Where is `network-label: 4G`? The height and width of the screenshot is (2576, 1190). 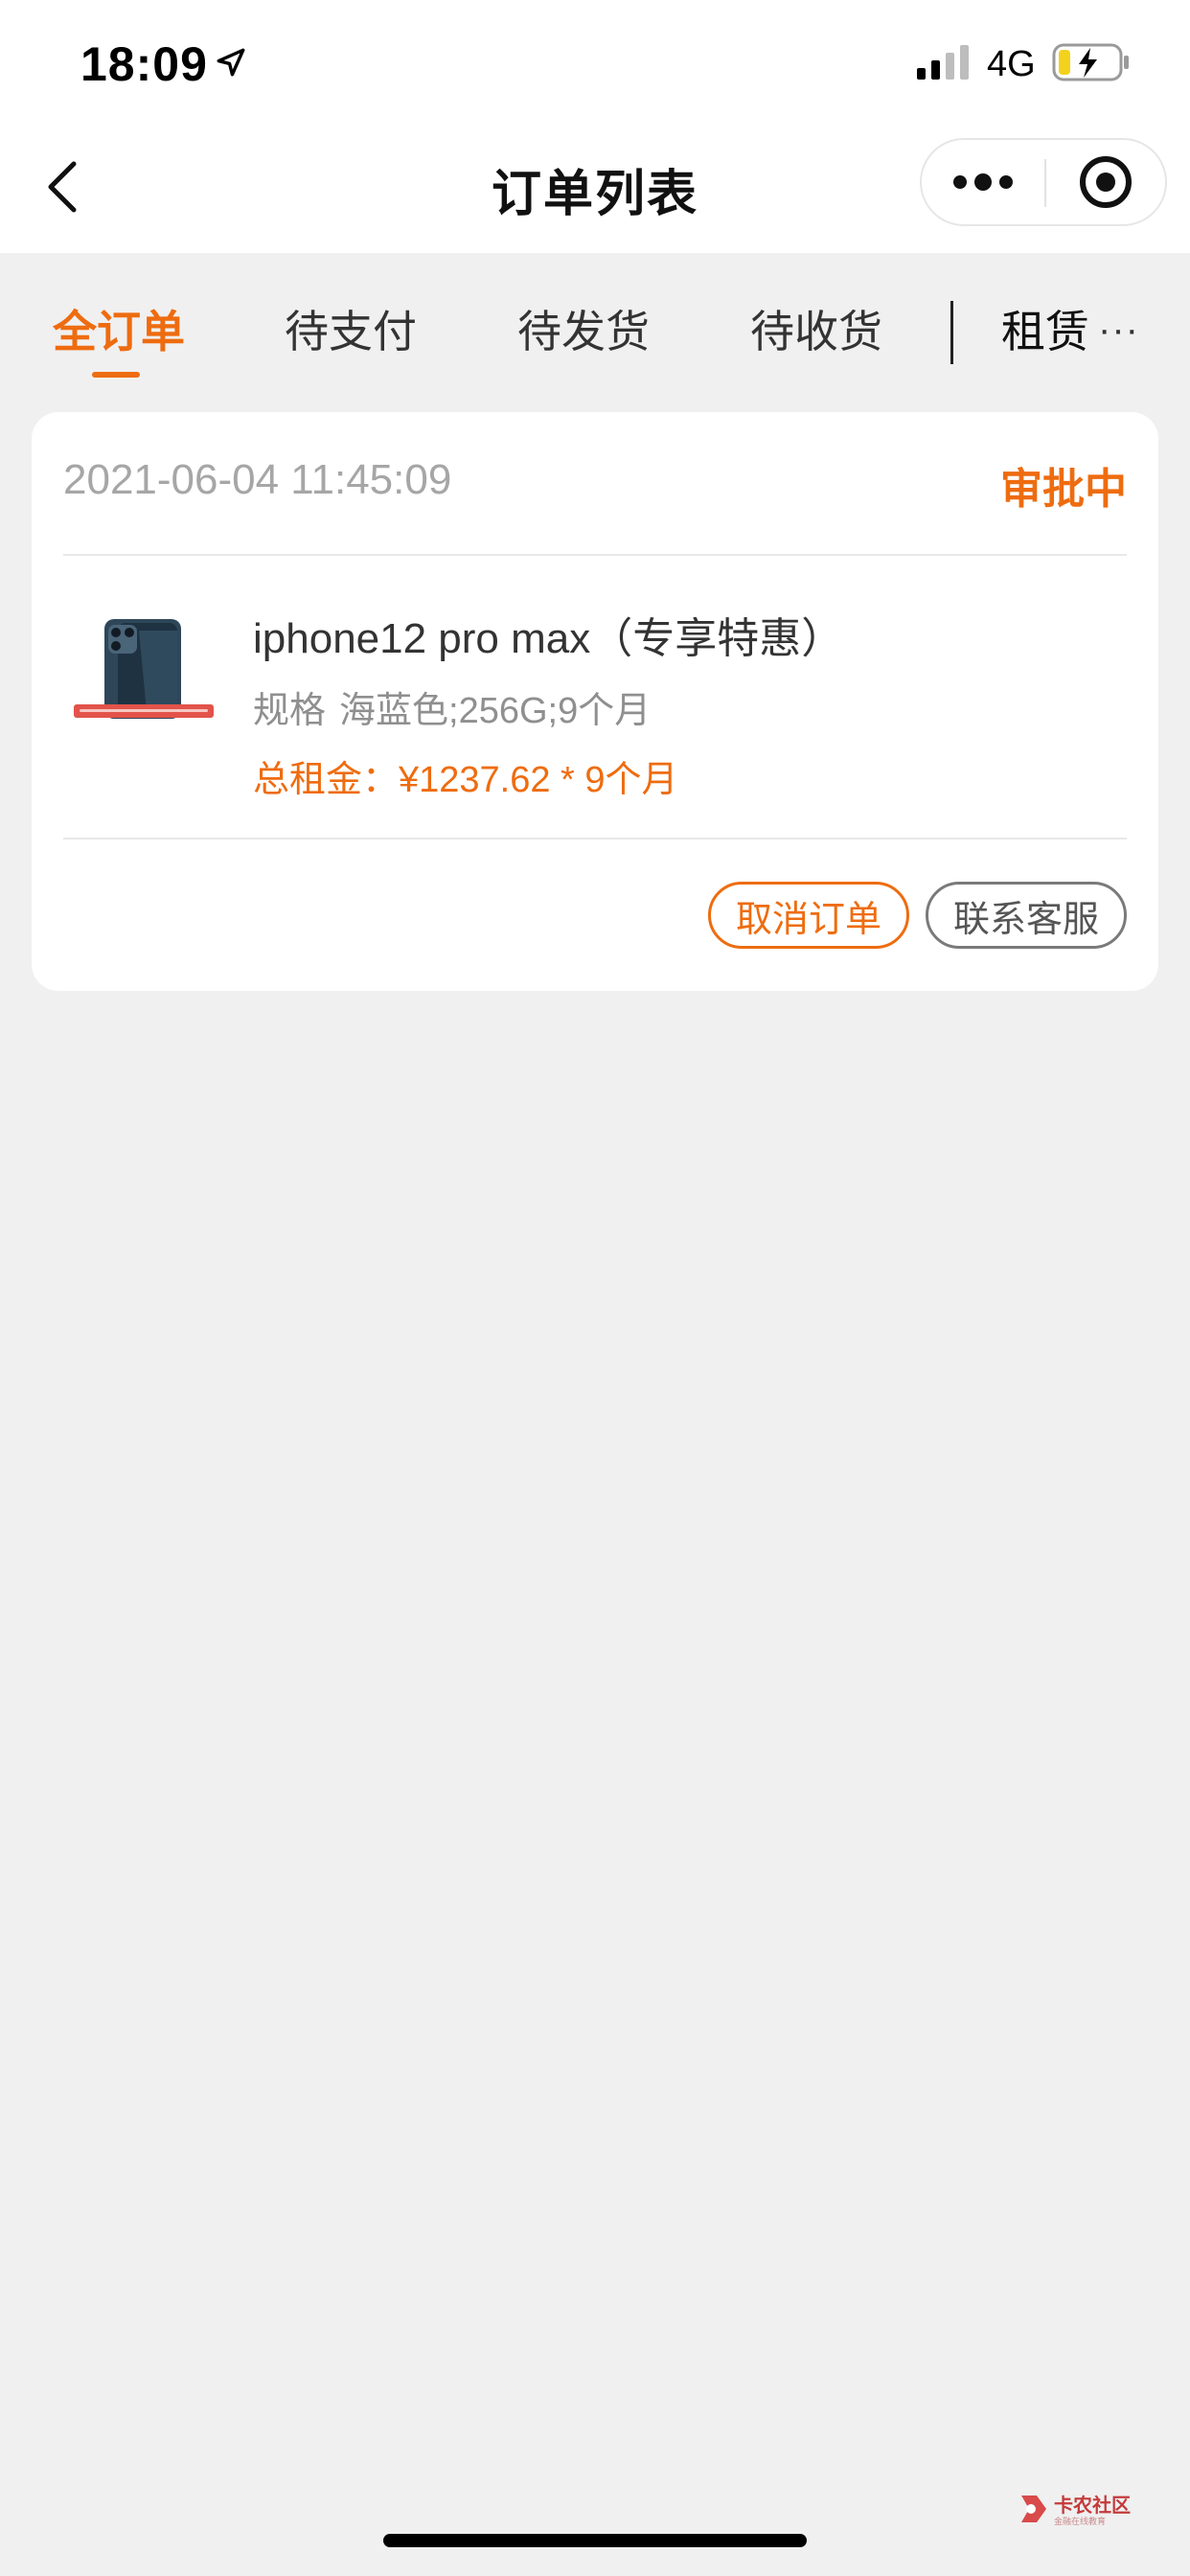
network-label: 4G is located at coordinates (1012, 64).